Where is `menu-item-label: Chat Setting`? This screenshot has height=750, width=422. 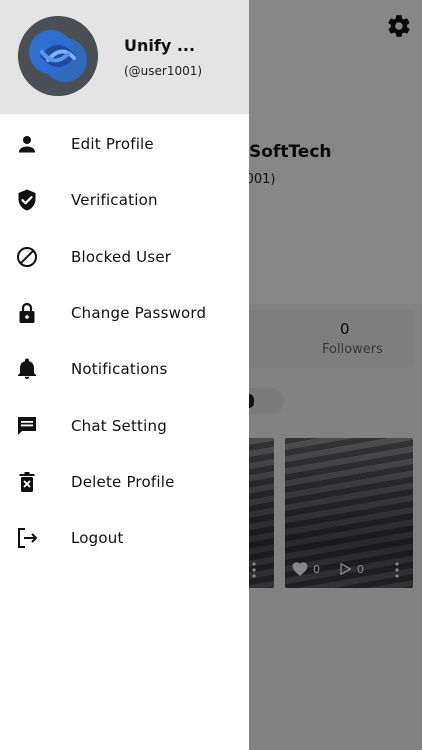 menu-item-label: Chat Setting is located at coordinates (119, 425).